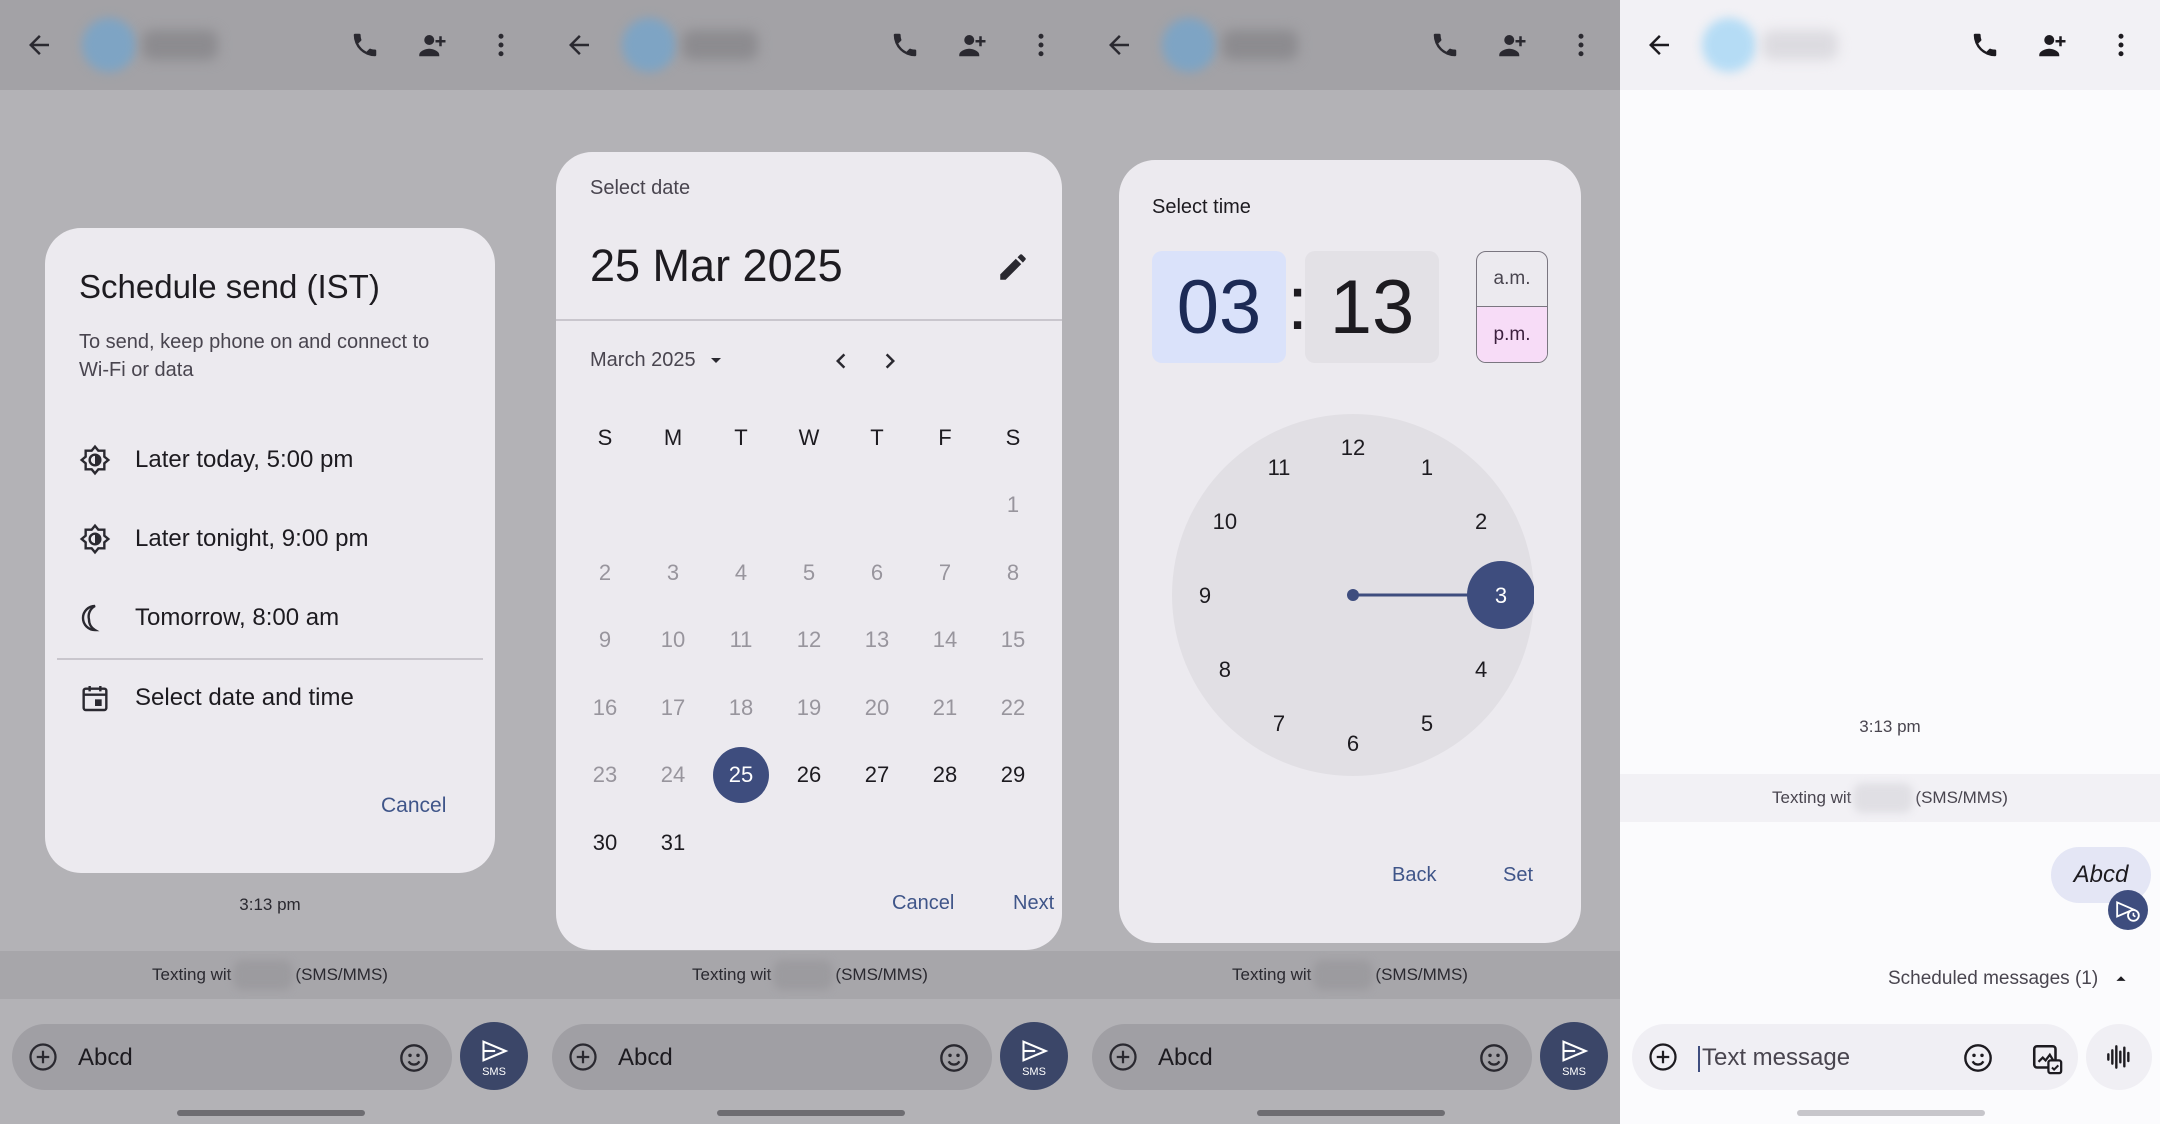  Describe the element at coordinates (95, 699) in the screenshot. I see `calendar-icon` at that location.